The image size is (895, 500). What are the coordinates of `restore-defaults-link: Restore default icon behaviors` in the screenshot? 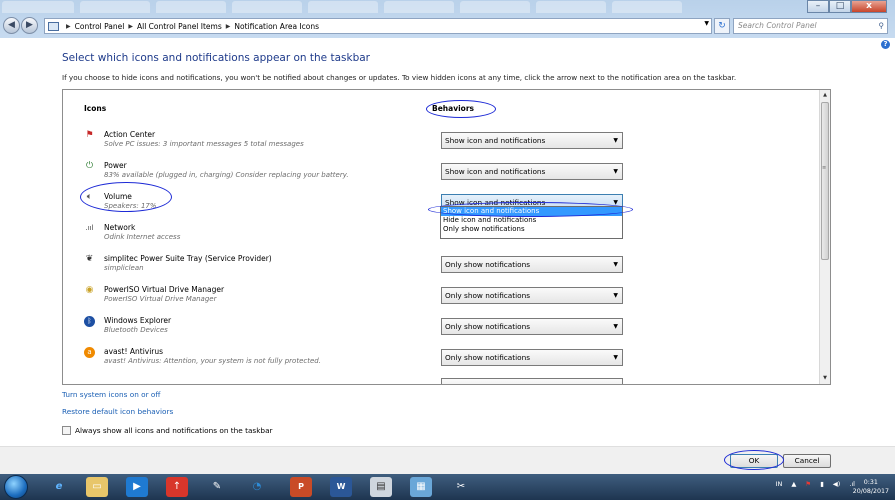 It's located at (117, 411).